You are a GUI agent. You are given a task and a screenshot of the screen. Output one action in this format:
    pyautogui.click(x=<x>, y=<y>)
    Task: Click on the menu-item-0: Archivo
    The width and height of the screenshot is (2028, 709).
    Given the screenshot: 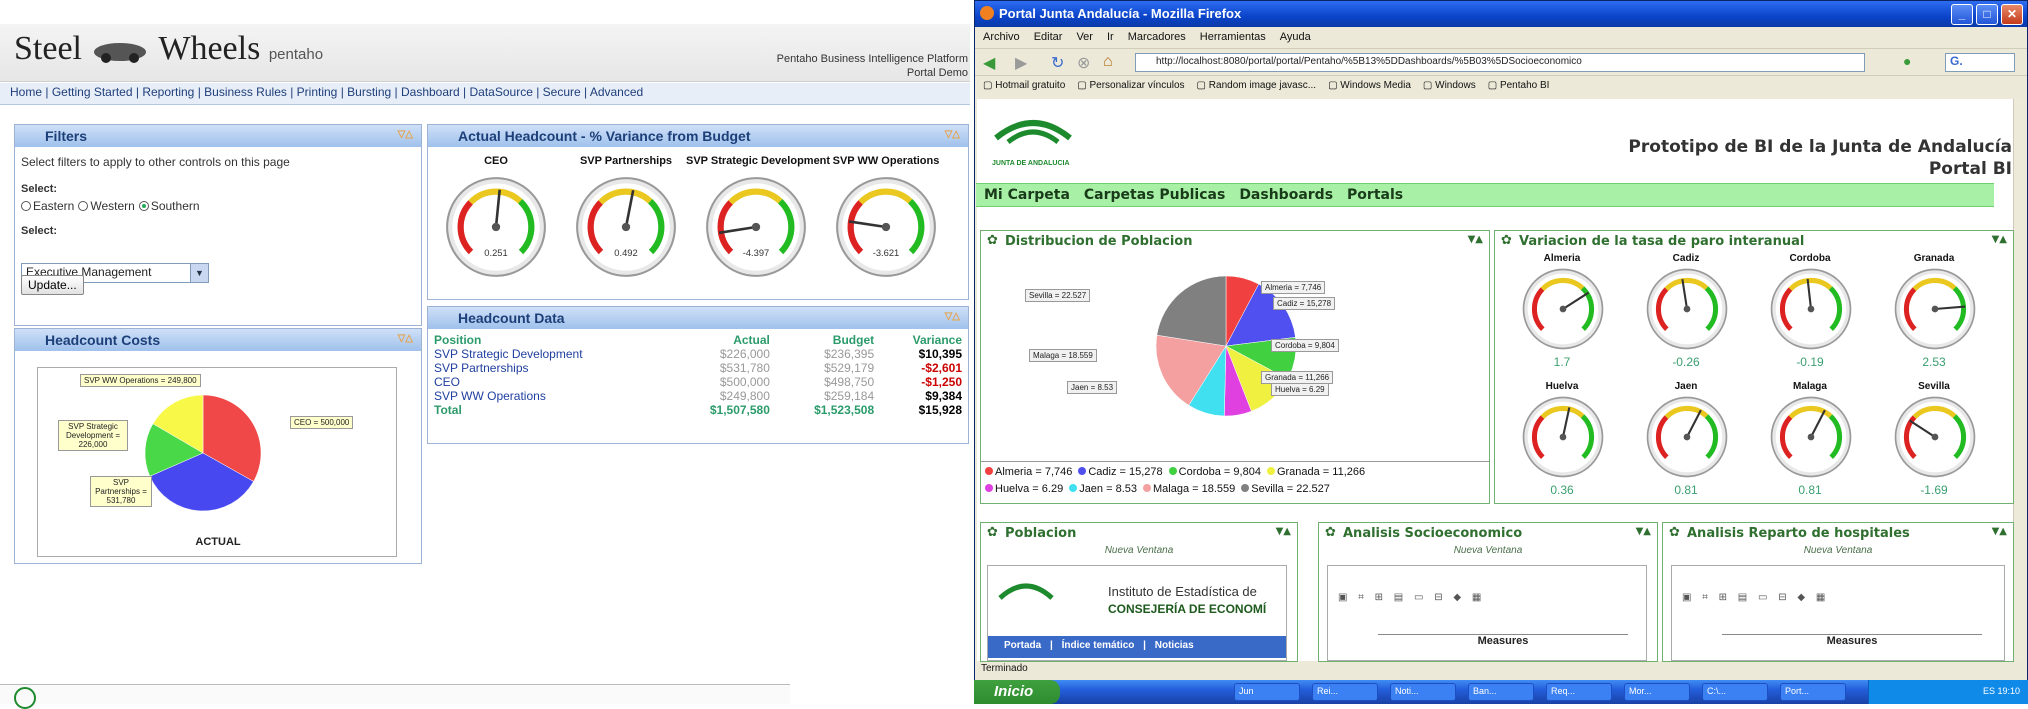 What is the action you would take?
    pyautogui.click(x=1001, y=37)
    